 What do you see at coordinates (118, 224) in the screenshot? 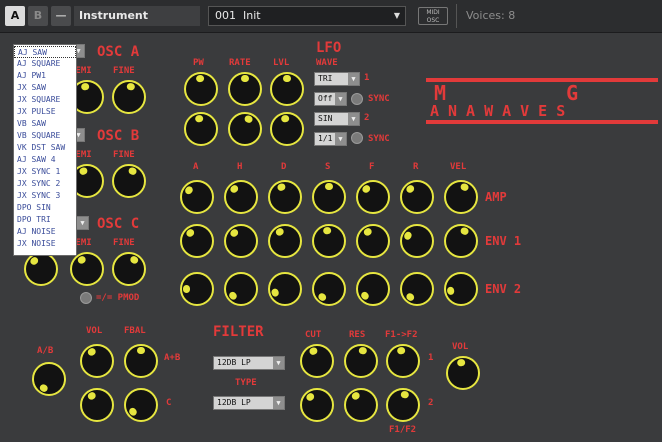
I see `osc-c-title: OSC C` at bounding box center [118, 224].